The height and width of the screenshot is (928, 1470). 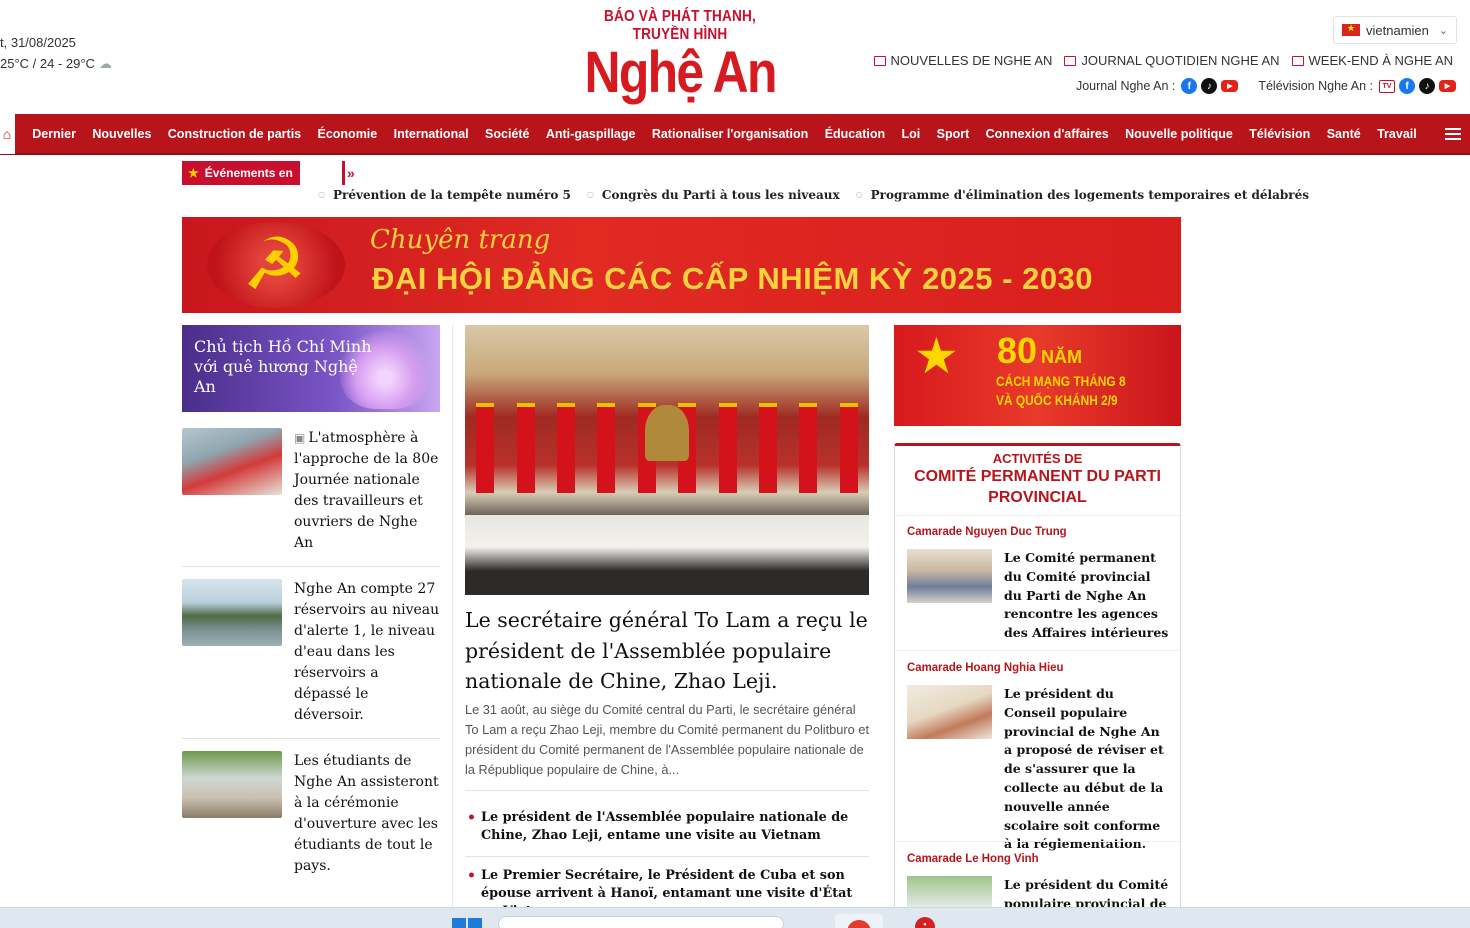 What do you see at coordinates (1297, 60) in the screenshot?
I see `newspaper-icon` at bounding box center [1297, 60].